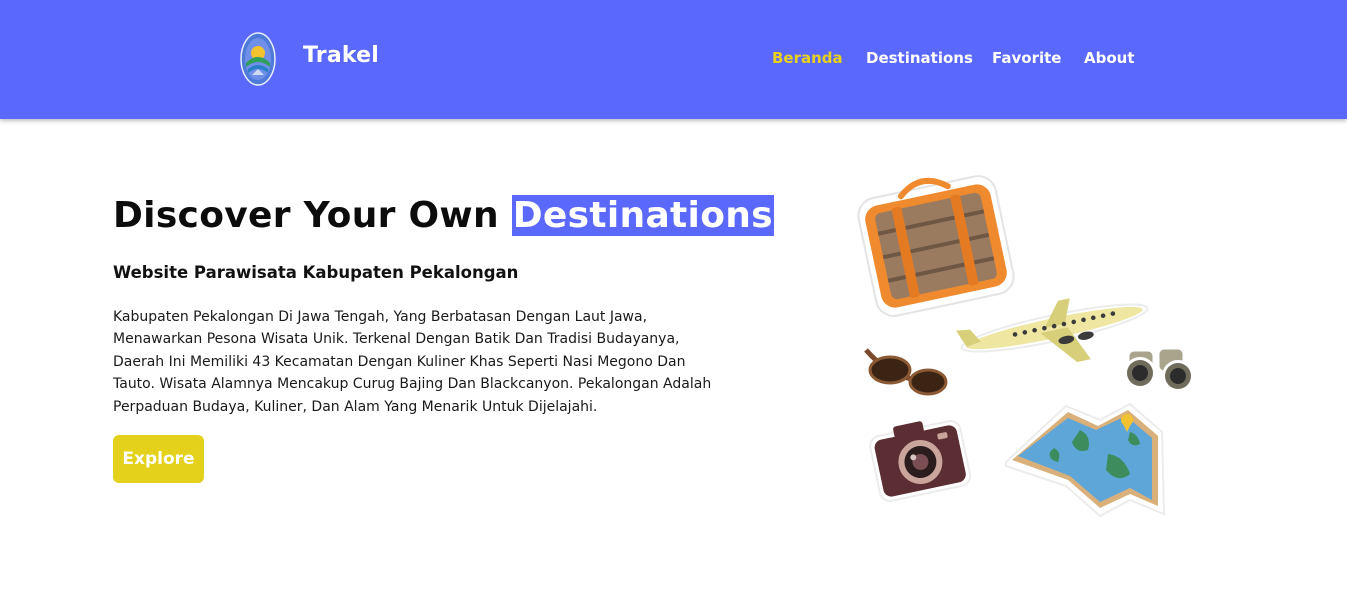 The width and height of the screenshot is (1347, 605). Describe the element at coordinates (306, 215) in the screenshot. I see `hero-title-prefix: Discover Your Own` at that location.